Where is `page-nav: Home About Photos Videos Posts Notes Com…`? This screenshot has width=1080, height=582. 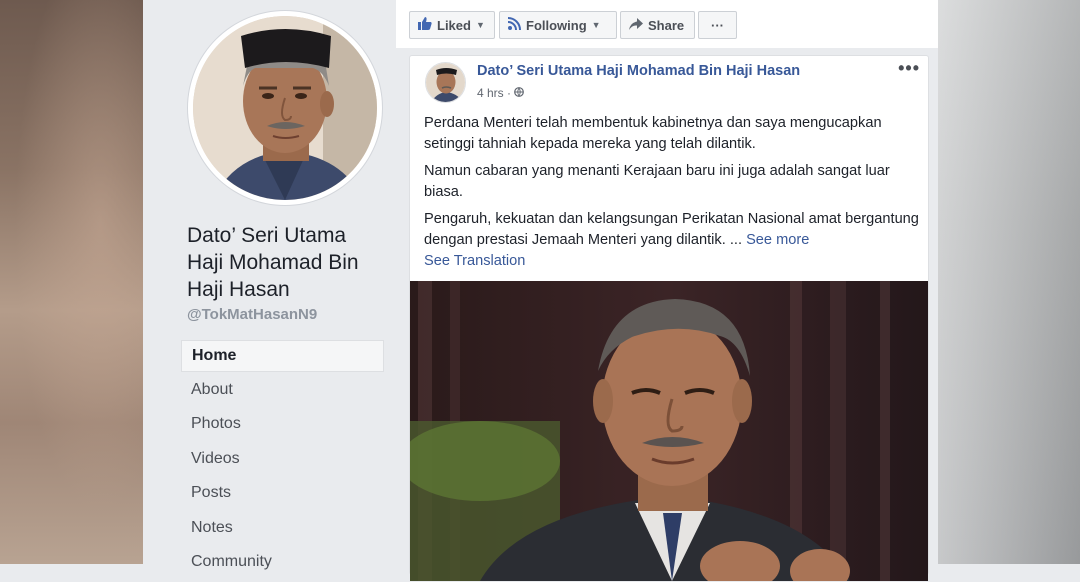
page-nav: Home About Photos Videos Posts Notes Com… is located at coordinates (282, 461).